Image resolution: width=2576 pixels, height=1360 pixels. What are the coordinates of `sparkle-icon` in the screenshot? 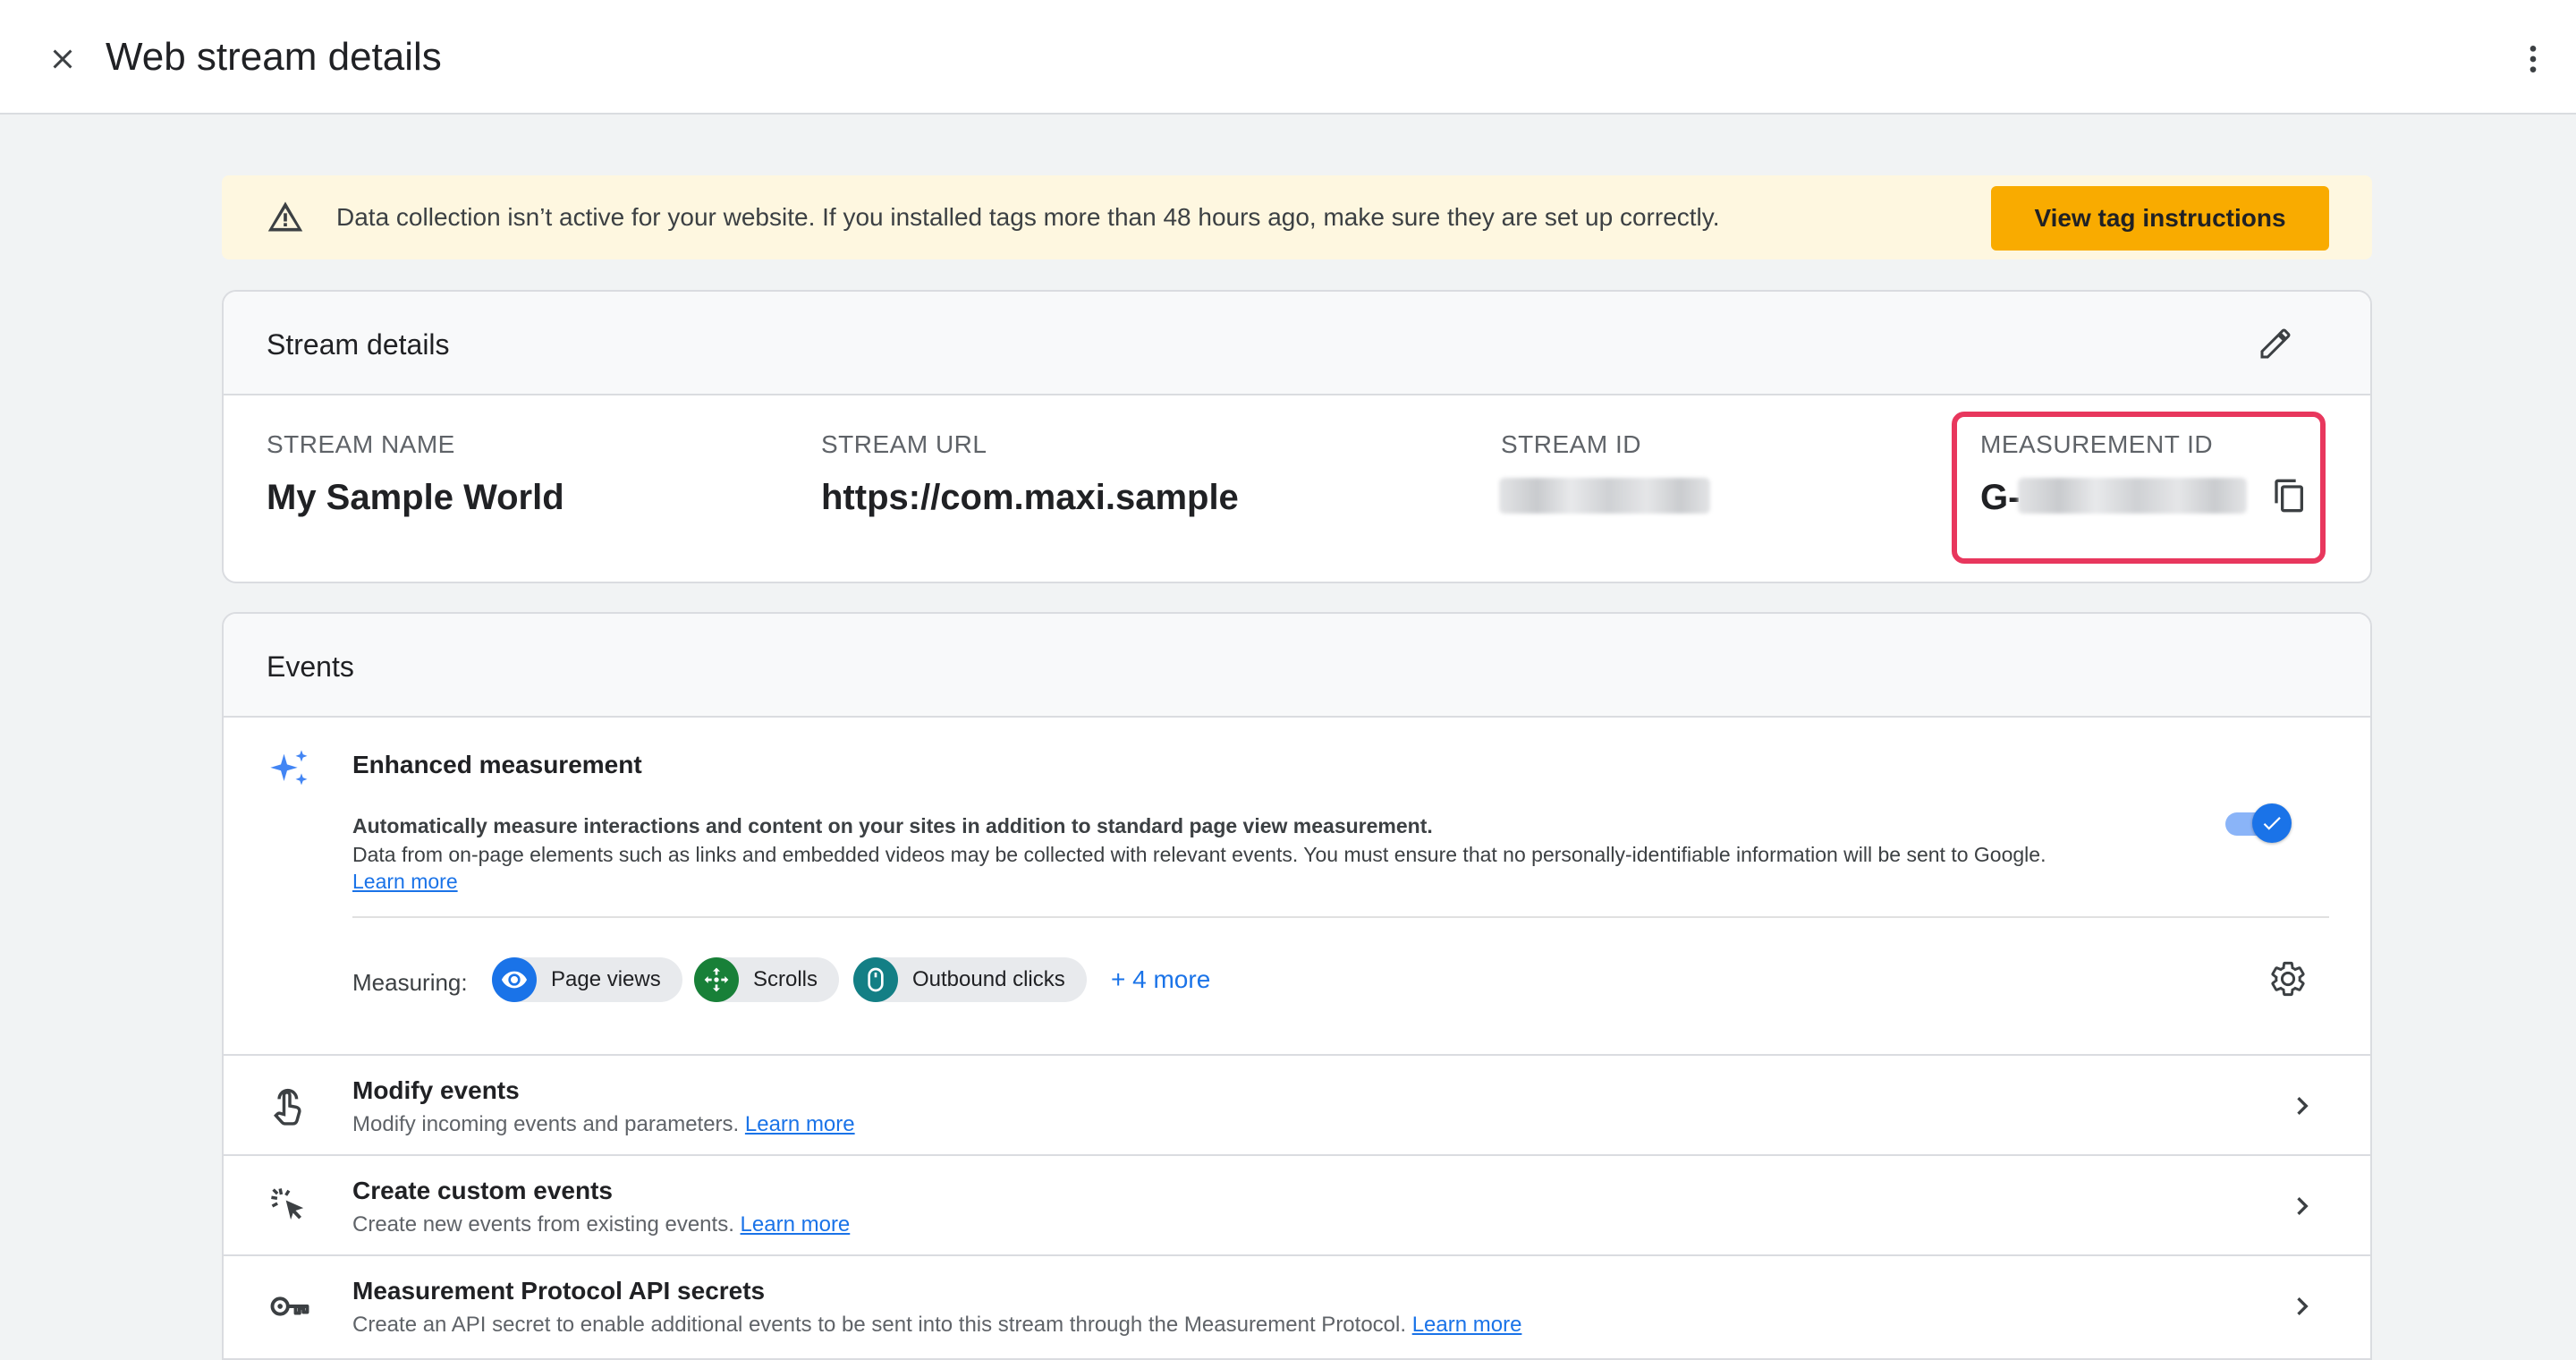 It's located at (289, 768).